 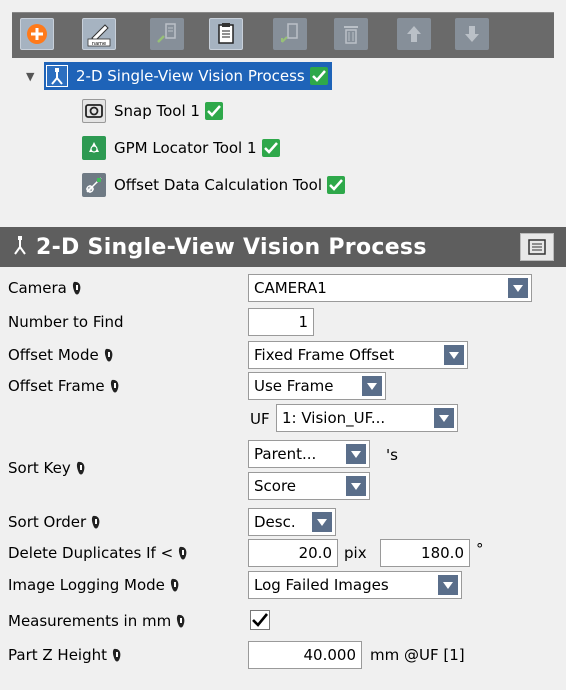 I want to click on camera-select: CAMERA1, so click(x=390, y=288).